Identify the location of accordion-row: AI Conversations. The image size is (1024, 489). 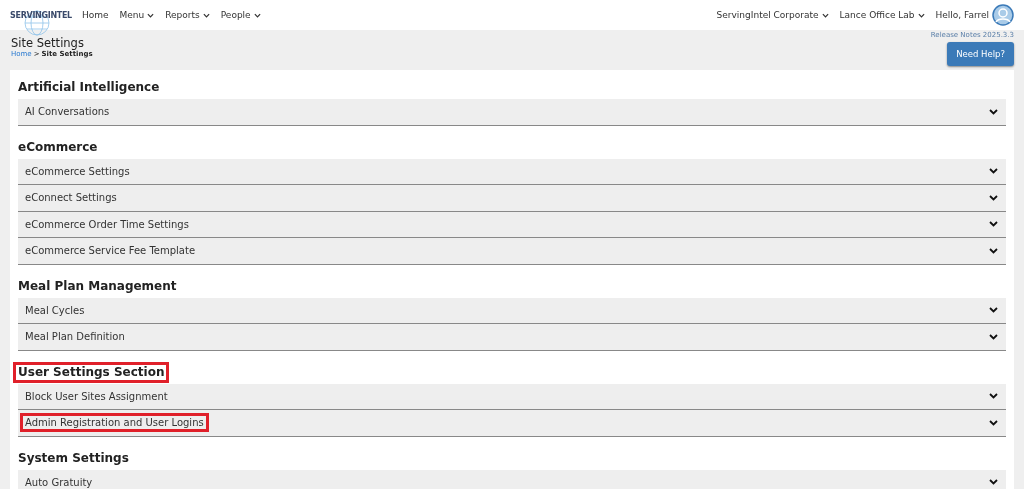
(512, 112).